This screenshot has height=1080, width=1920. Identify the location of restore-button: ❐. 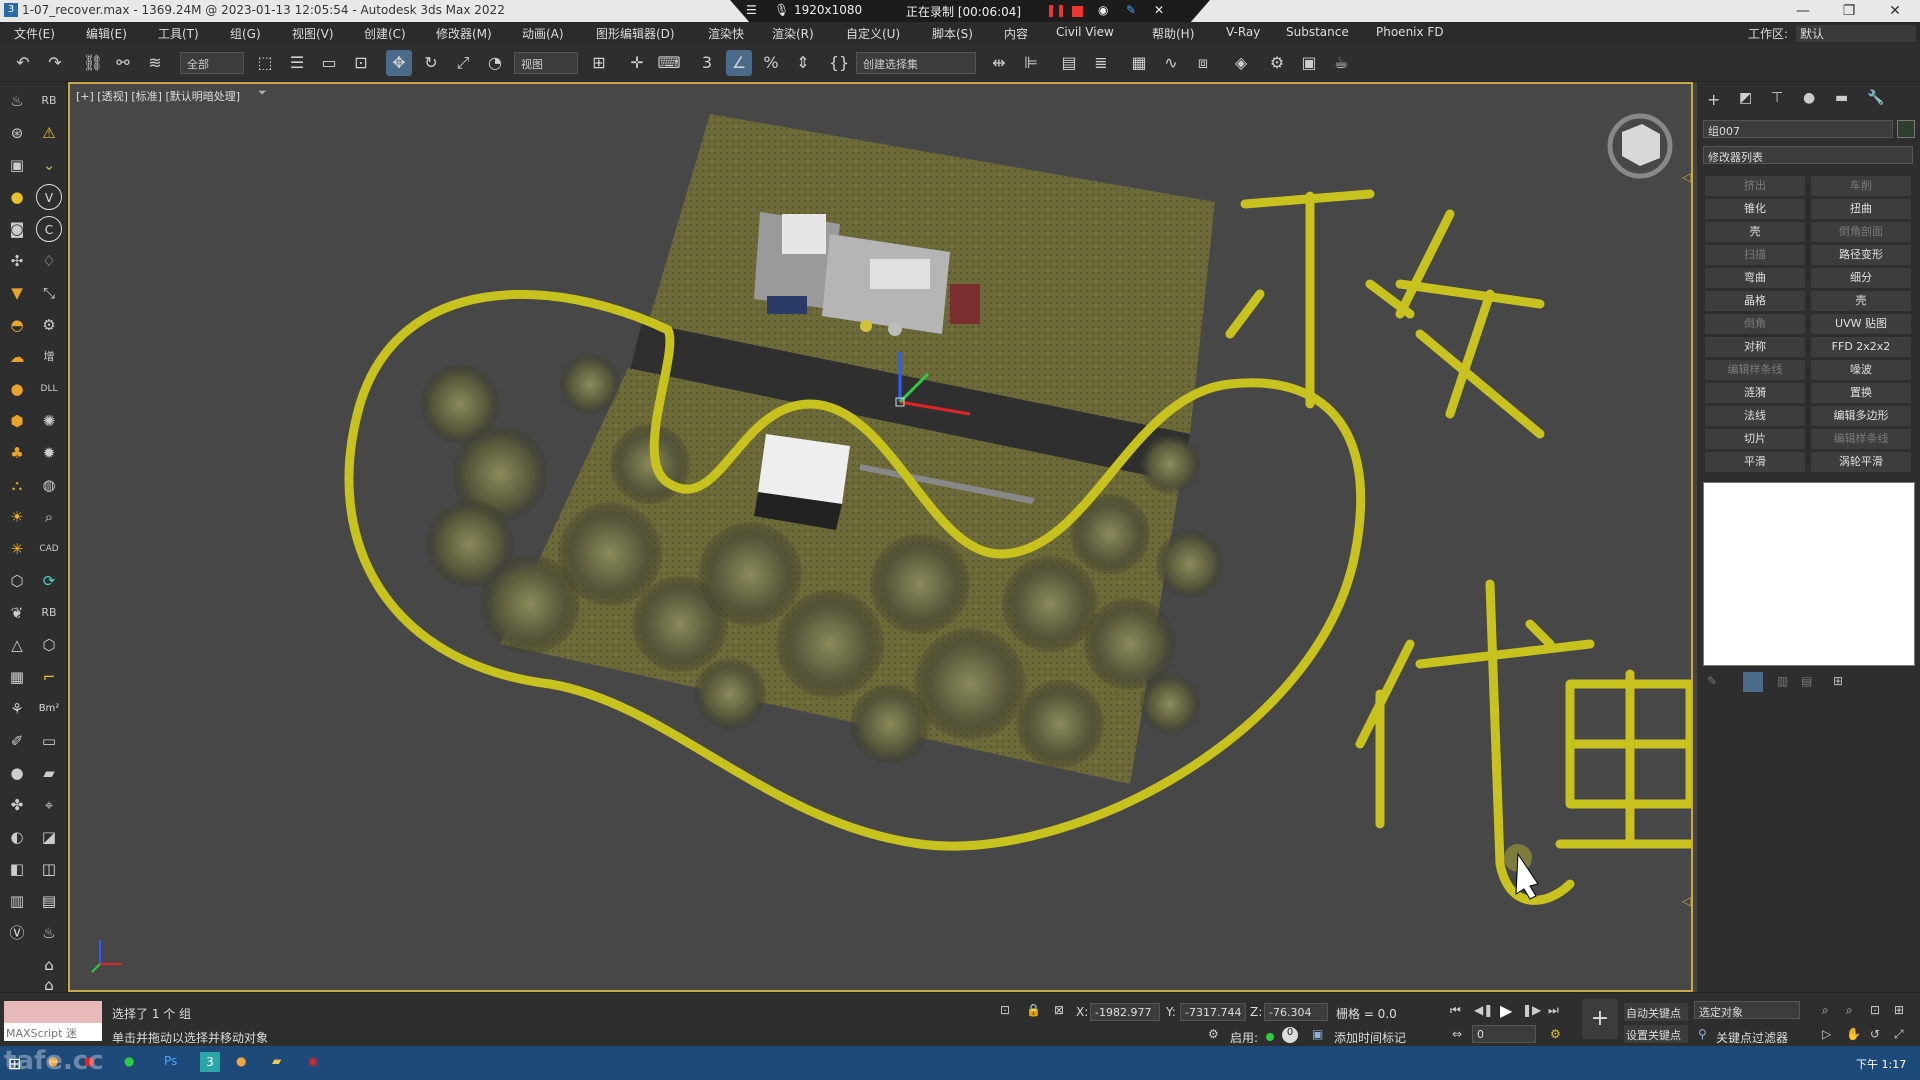
(1849, 11).